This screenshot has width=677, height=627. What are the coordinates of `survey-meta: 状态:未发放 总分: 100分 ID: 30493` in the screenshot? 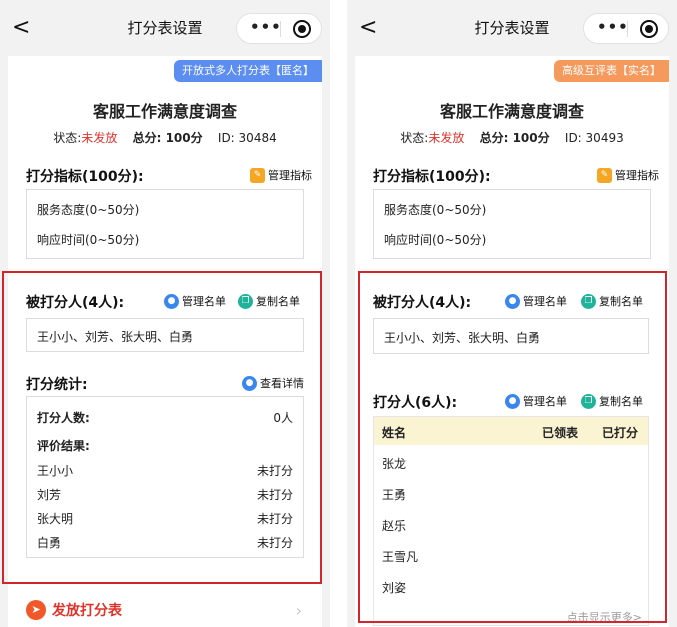 It's located at (512, 137).